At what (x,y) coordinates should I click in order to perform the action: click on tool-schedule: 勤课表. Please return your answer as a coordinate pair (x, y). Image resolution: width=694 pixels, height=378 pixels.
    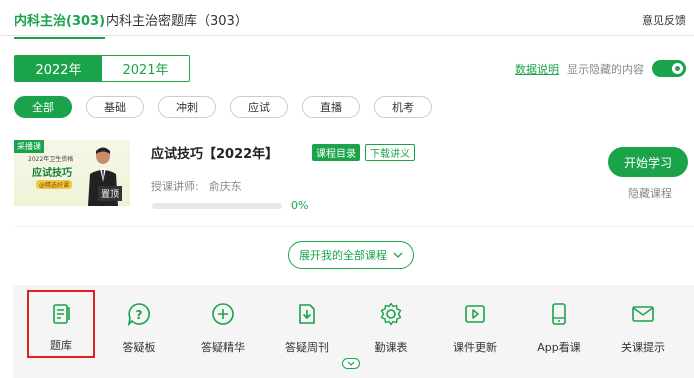
    Looking at the image, I should click on (391, 325).